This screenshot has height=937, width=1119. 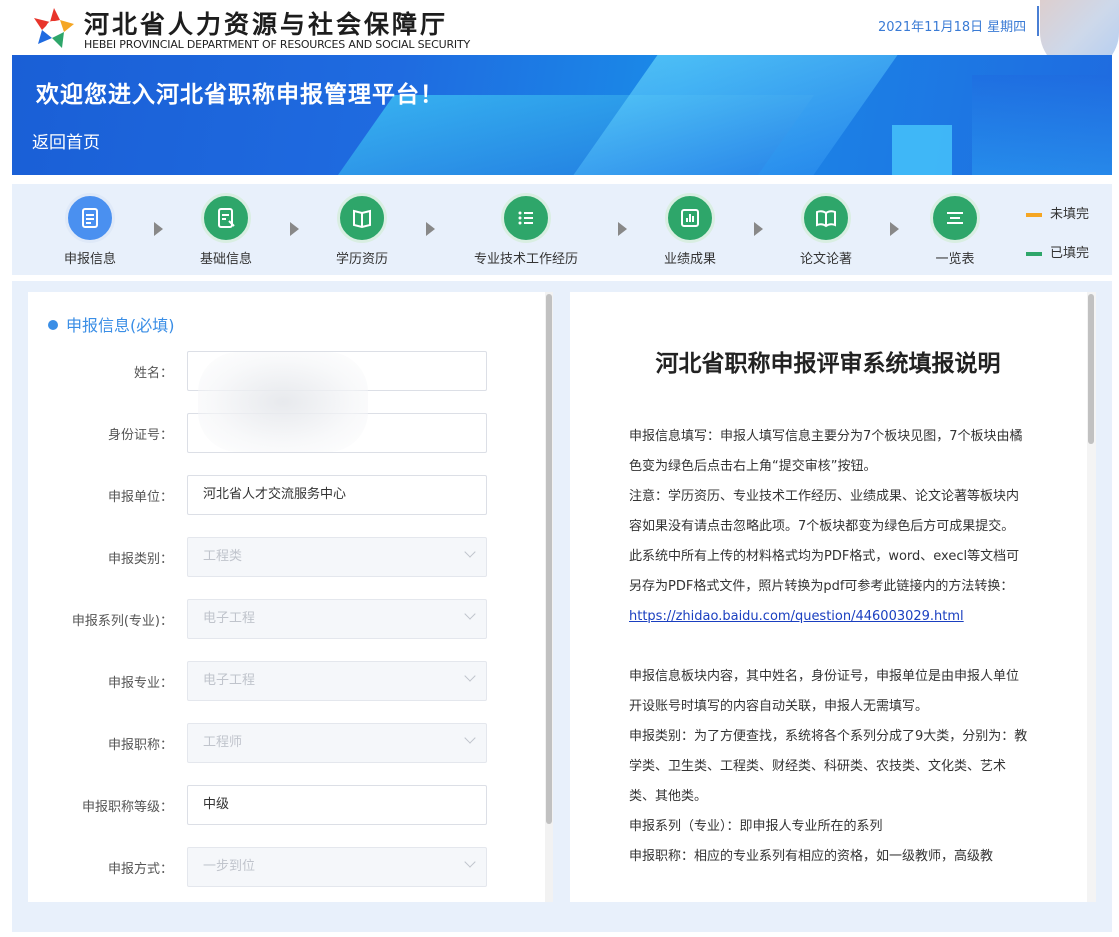 What do you see at coordinates (1091, 597) in the screenshot?
I see `instructions-scrollbar` at bounding box center [1091, 597].